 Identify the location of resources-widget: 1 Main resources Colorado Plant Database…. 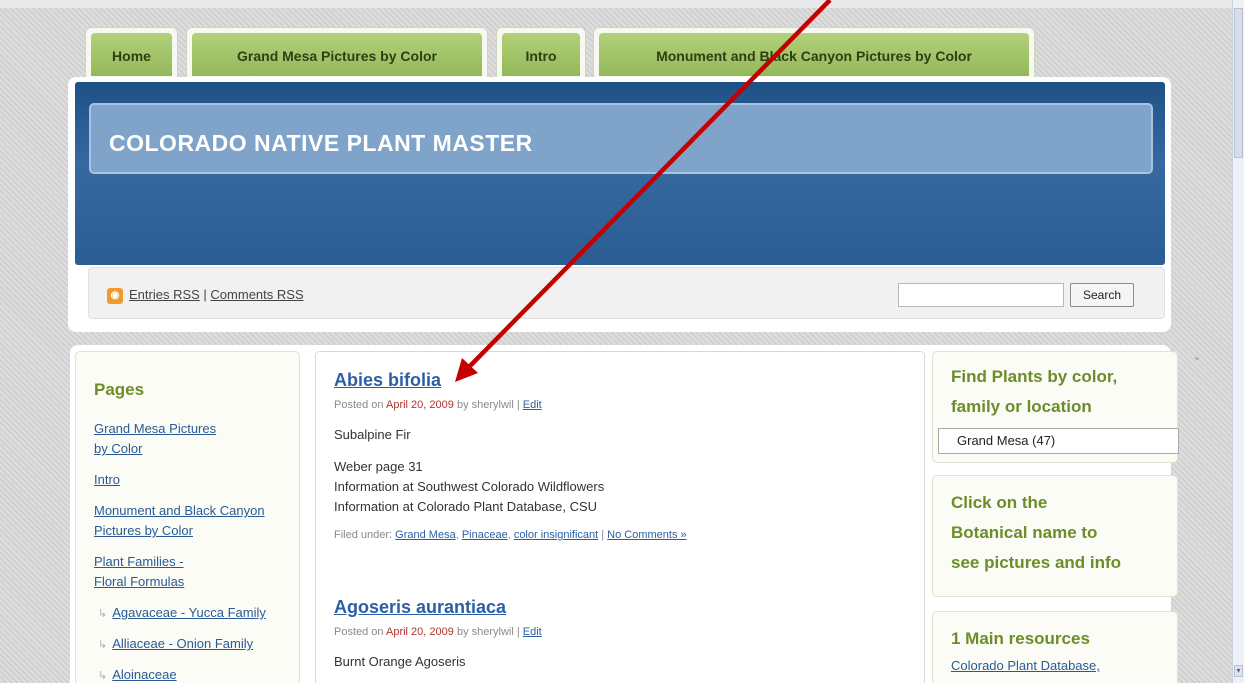
(1055, 647).